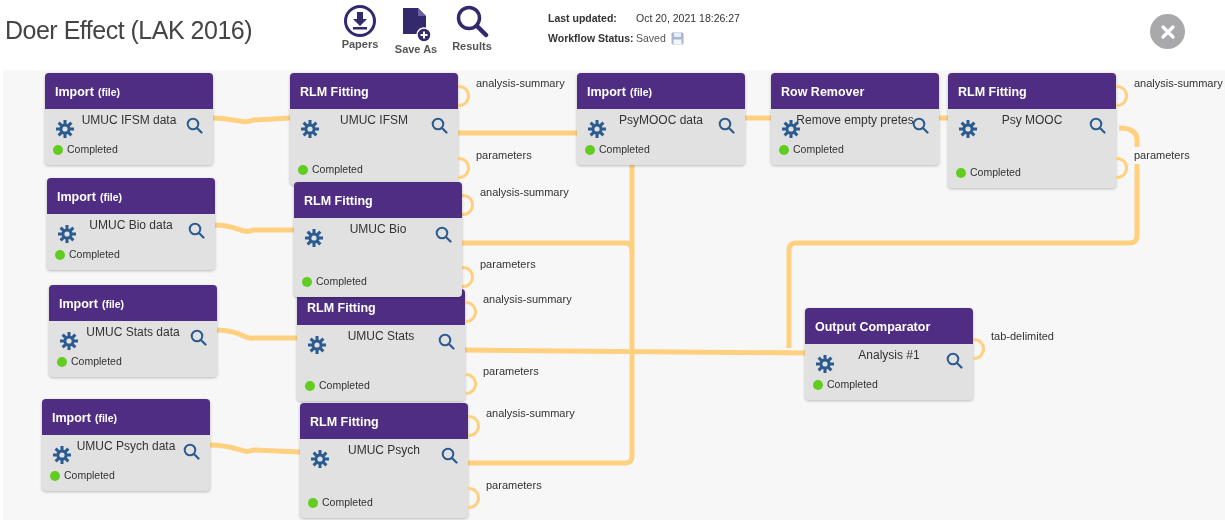 The image size is (1225, 520). What do you see at coordinates (591, 38) in the screenshot?
I see `field-label: Workflow Status:` at bounding box center [591, 38].